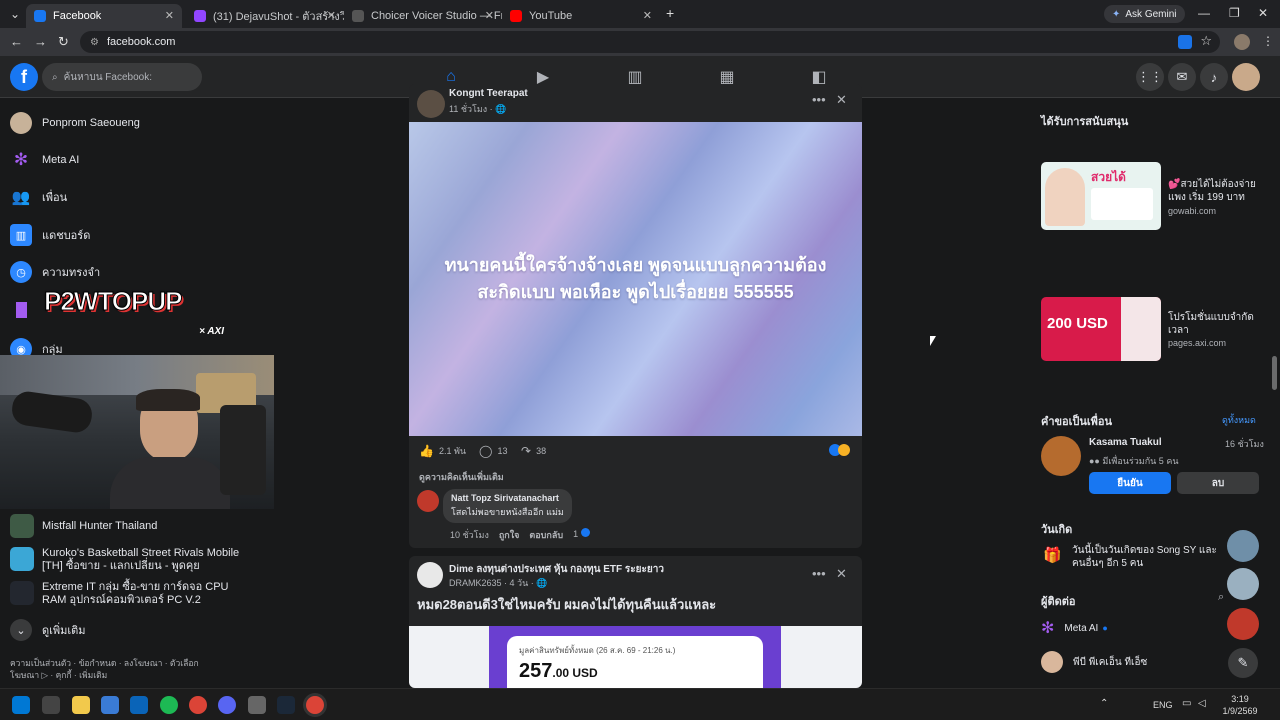 The height and width of the screenshot is (720, 1280). Describe the element at coordinates (1186, 703) in the screenshot. I see `network-icon: ▭` at that location.